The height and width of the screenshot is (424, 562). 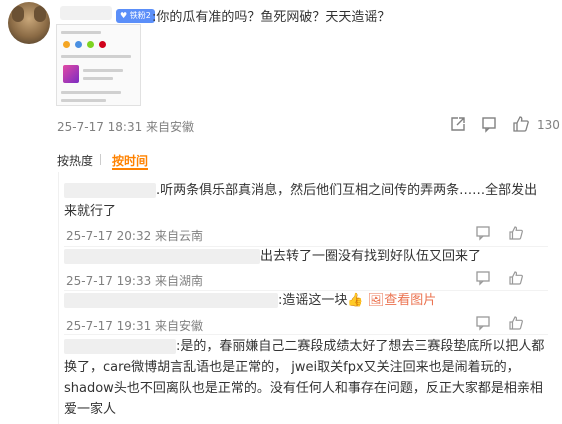 I want to click on sort-by-hot-tab: 按热度, so click(x=75, y=160).